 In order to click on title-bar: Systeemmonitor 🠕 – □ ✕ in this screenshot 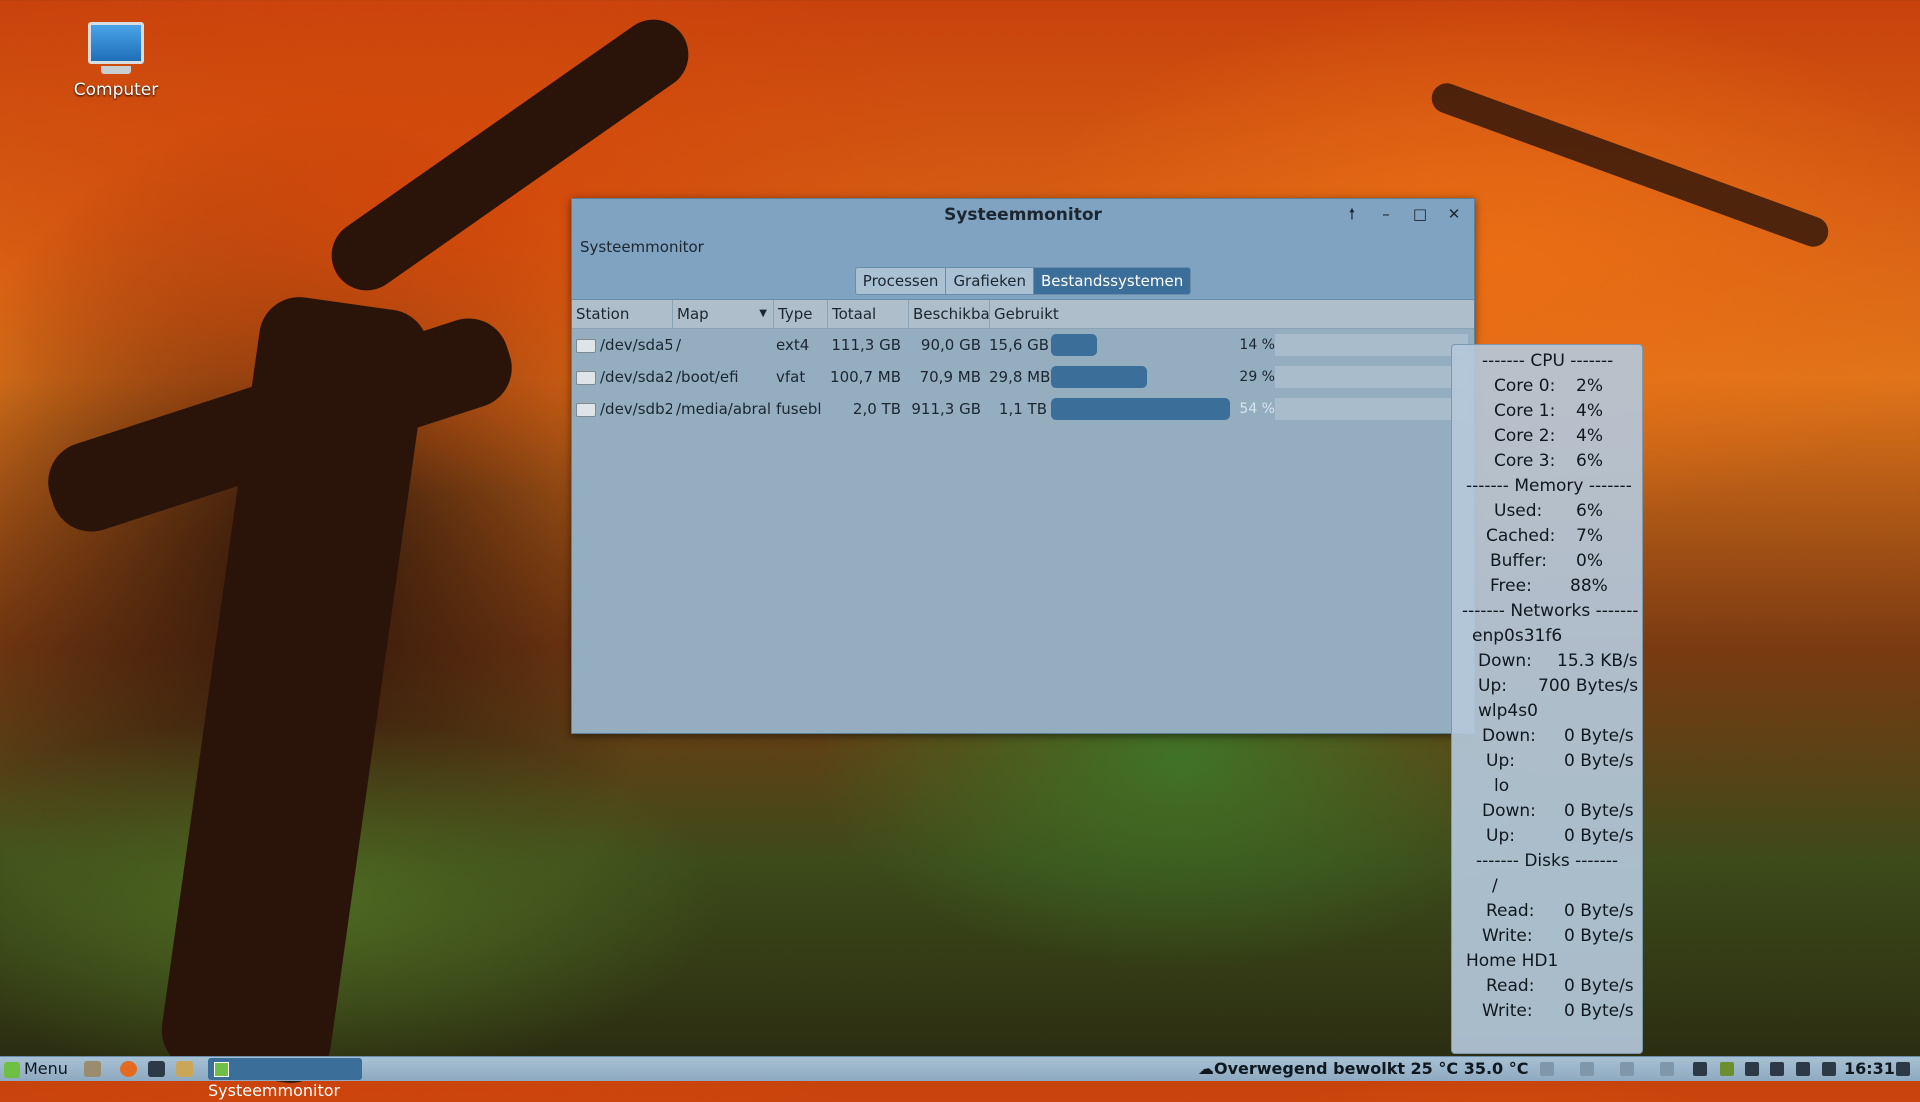, I will do `click(1023, 215)`.